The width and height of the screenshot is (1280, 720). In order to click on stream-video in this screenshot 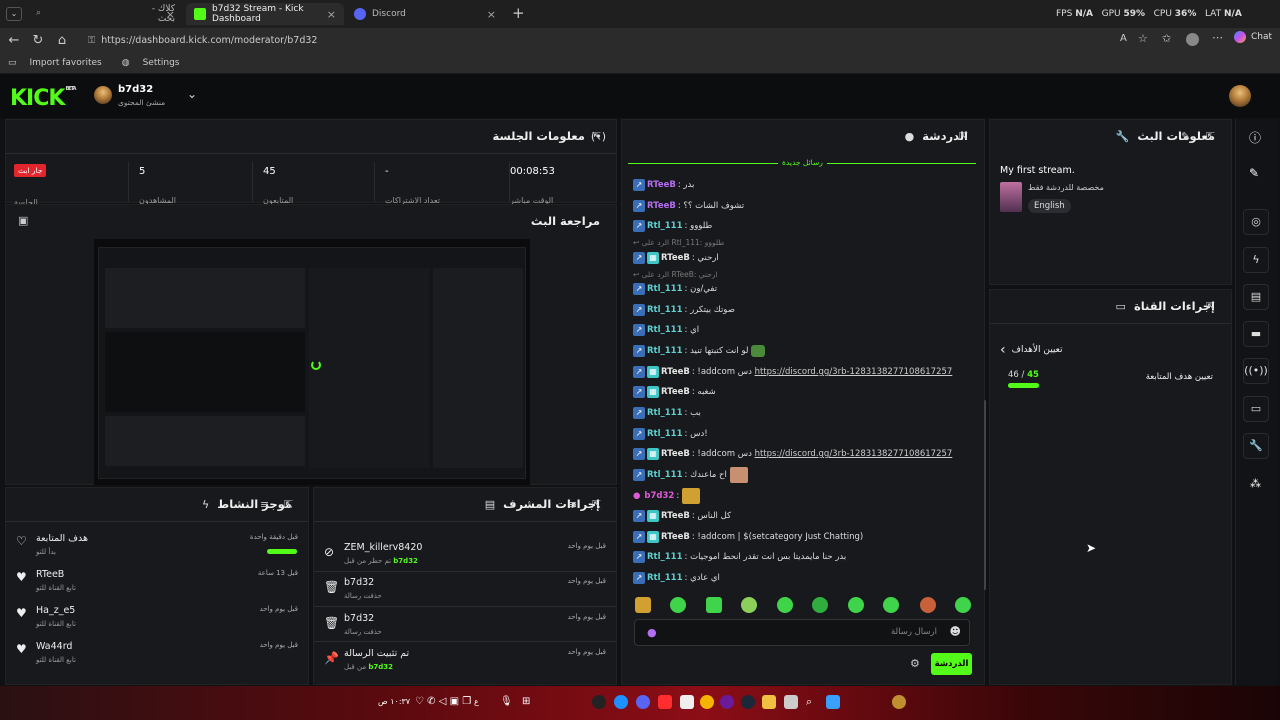, I will do `click(312, 362)`.